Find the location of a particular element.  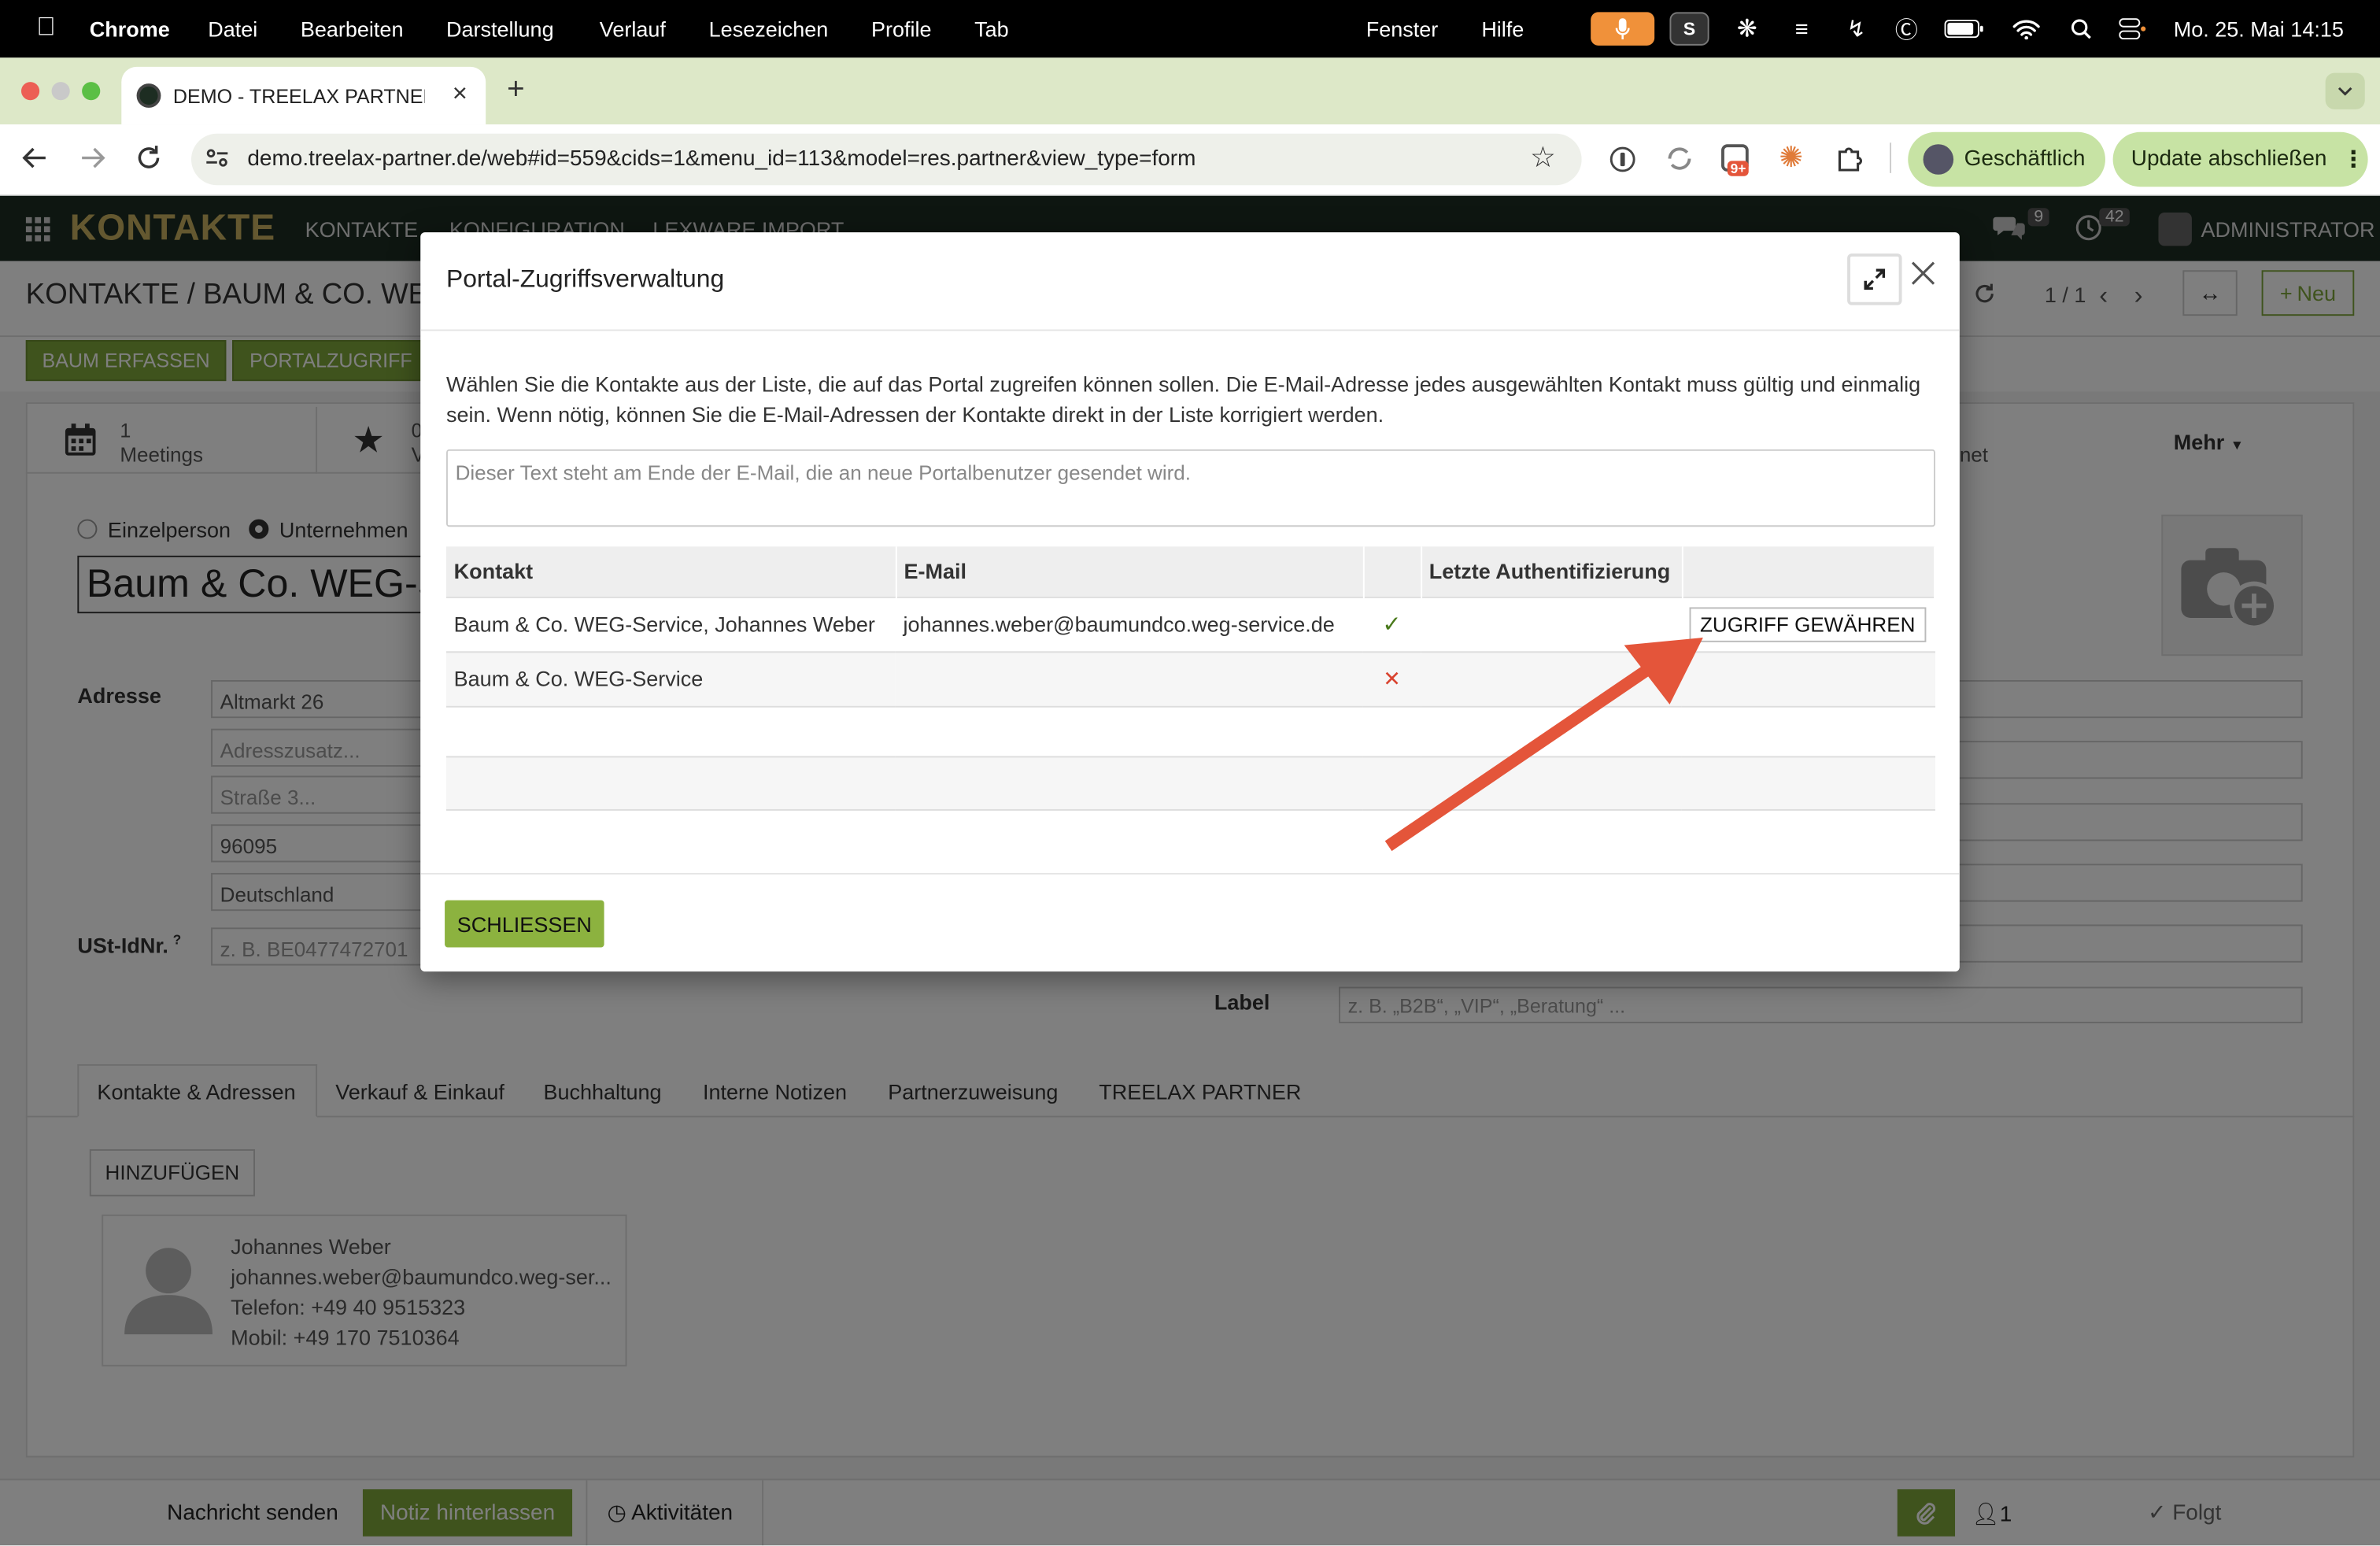

close-dialog-button: SCHLIESSEN is located at coordinates (524, 924).